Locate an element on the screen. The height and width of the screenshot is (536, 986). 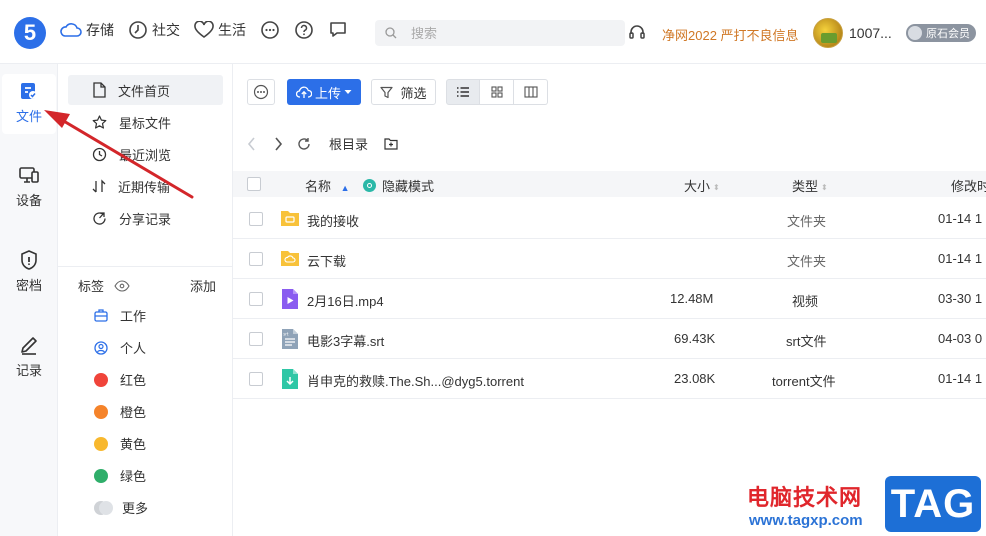
row-type: 文件夹 is located at coordinates (807, 261).